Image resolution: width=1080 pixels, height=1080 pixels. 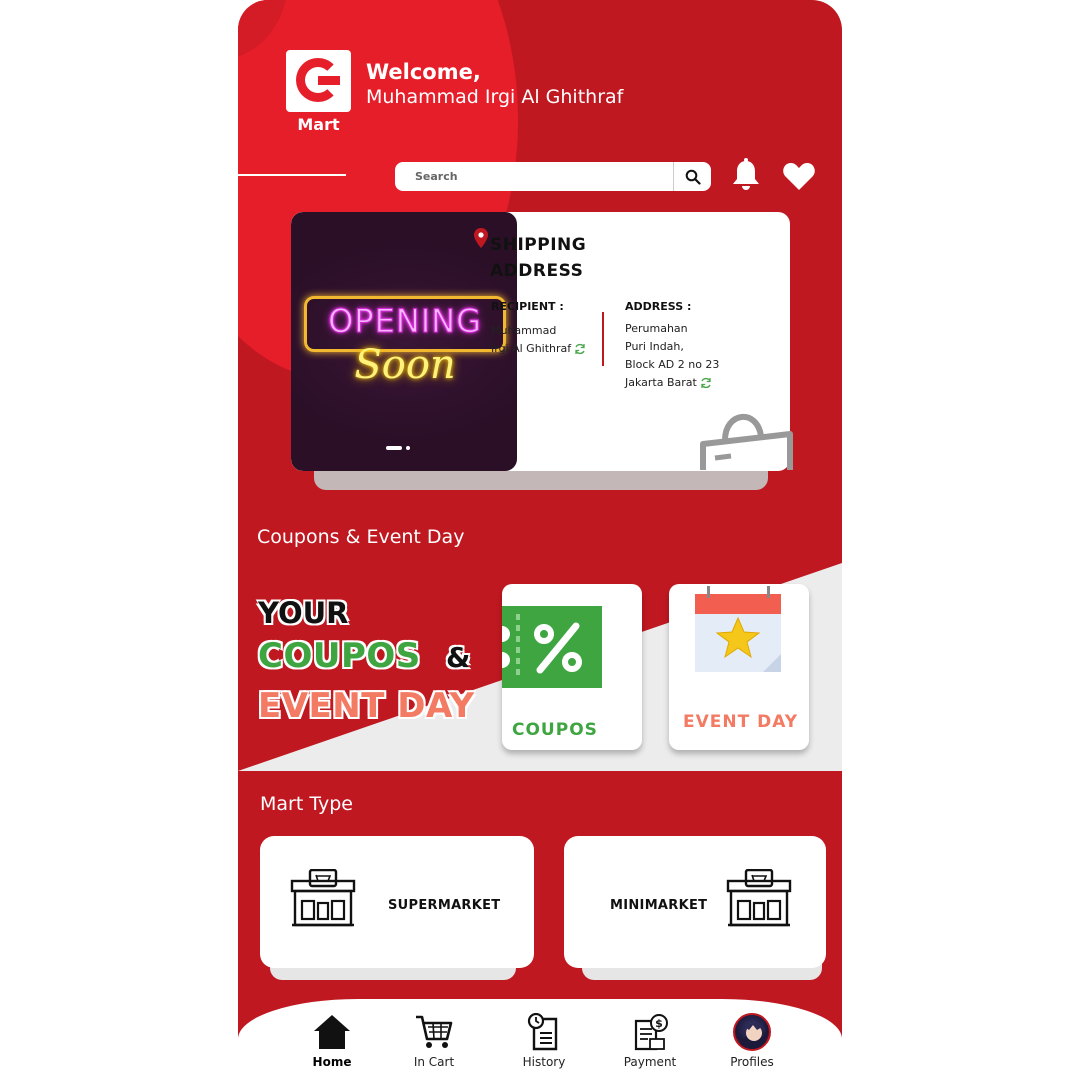 What do you see at coordinates (458, 657) in the screenshot?
I see `promo-ampersand: &` at bounding box center [458, 657].